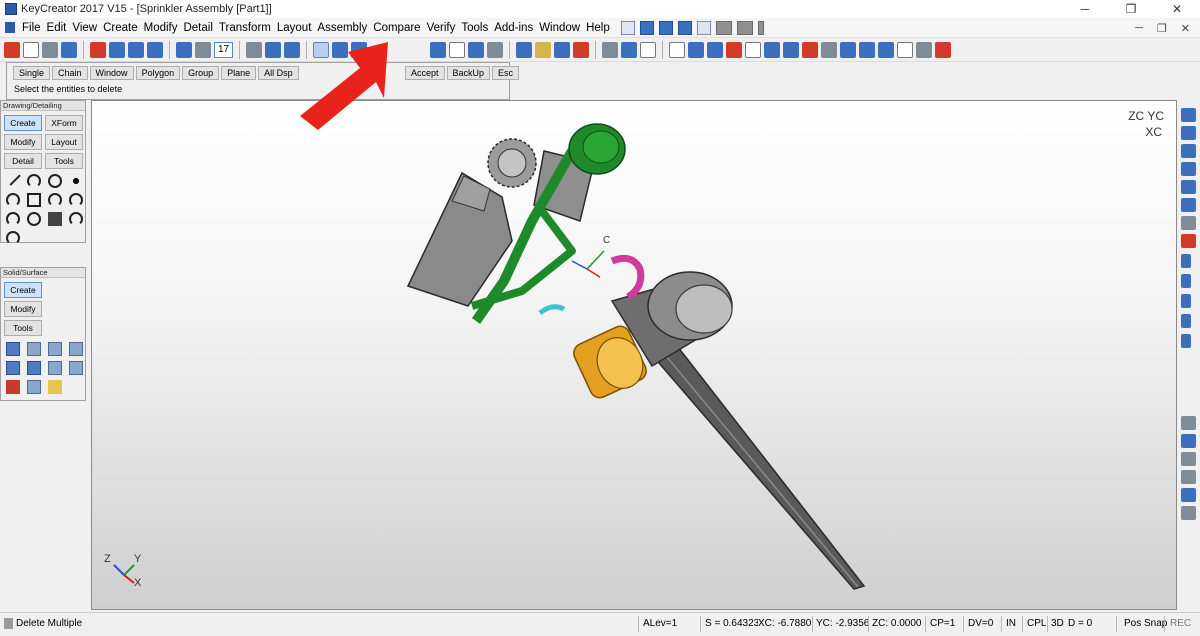 This screenshot has height=636, width=1200. I want to click on render-icon, so click(69, 49).